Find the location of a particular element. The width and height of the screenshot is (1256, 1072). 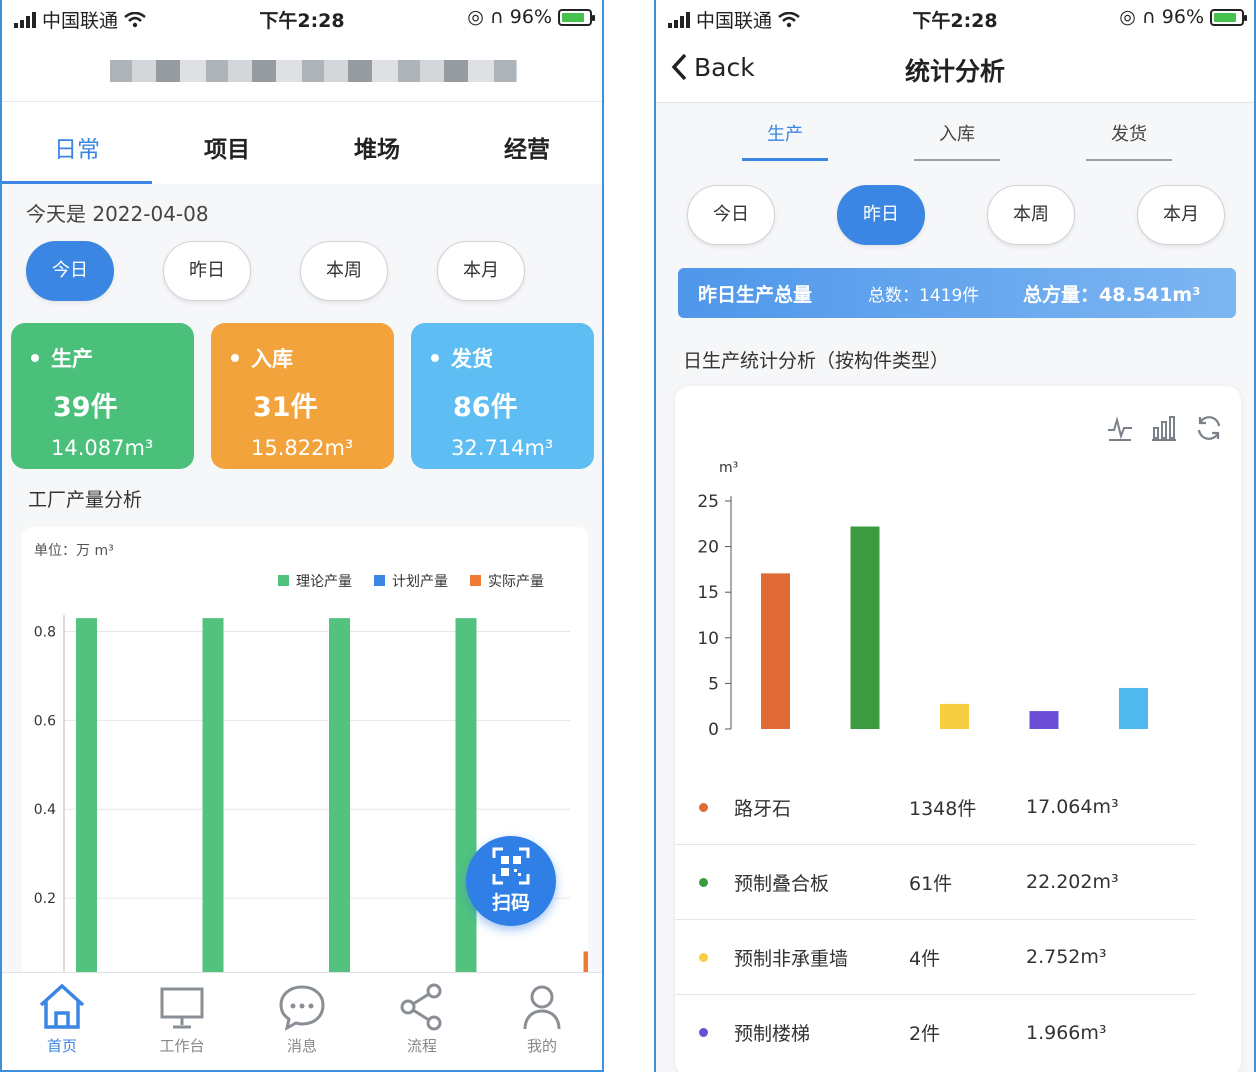

qr-scan-icon is located at coordinates (511, 866).